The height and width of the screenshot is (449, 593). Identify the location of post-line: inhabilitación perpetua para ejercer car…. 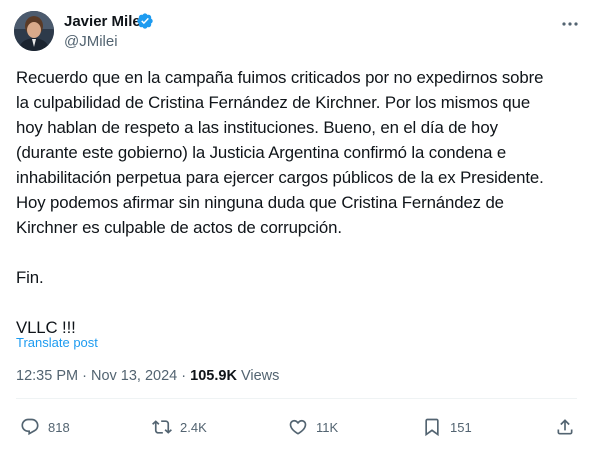
(280, 177).